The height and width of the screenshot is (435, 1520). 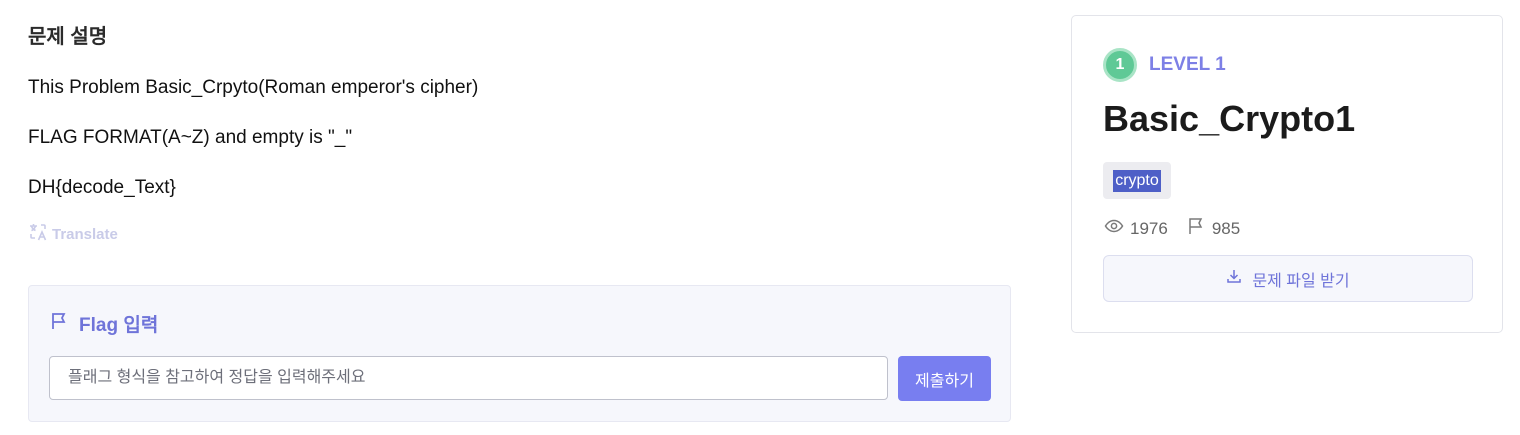 I want to click on category-tag: crypto, so click(x=1137, y=180).